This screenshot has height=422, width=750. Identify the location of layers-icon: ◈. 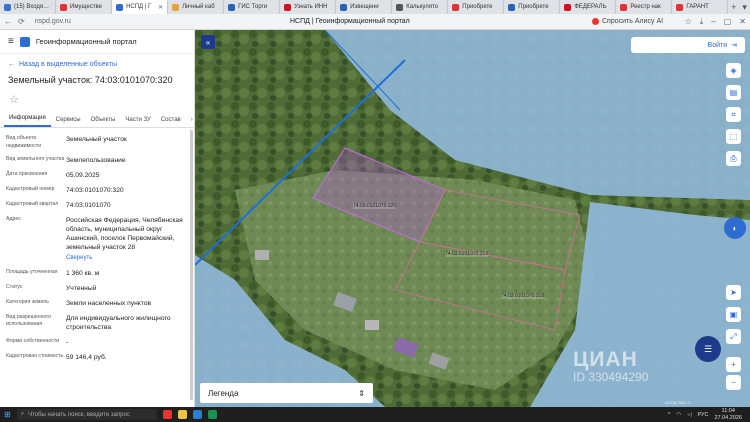
(733, 70).